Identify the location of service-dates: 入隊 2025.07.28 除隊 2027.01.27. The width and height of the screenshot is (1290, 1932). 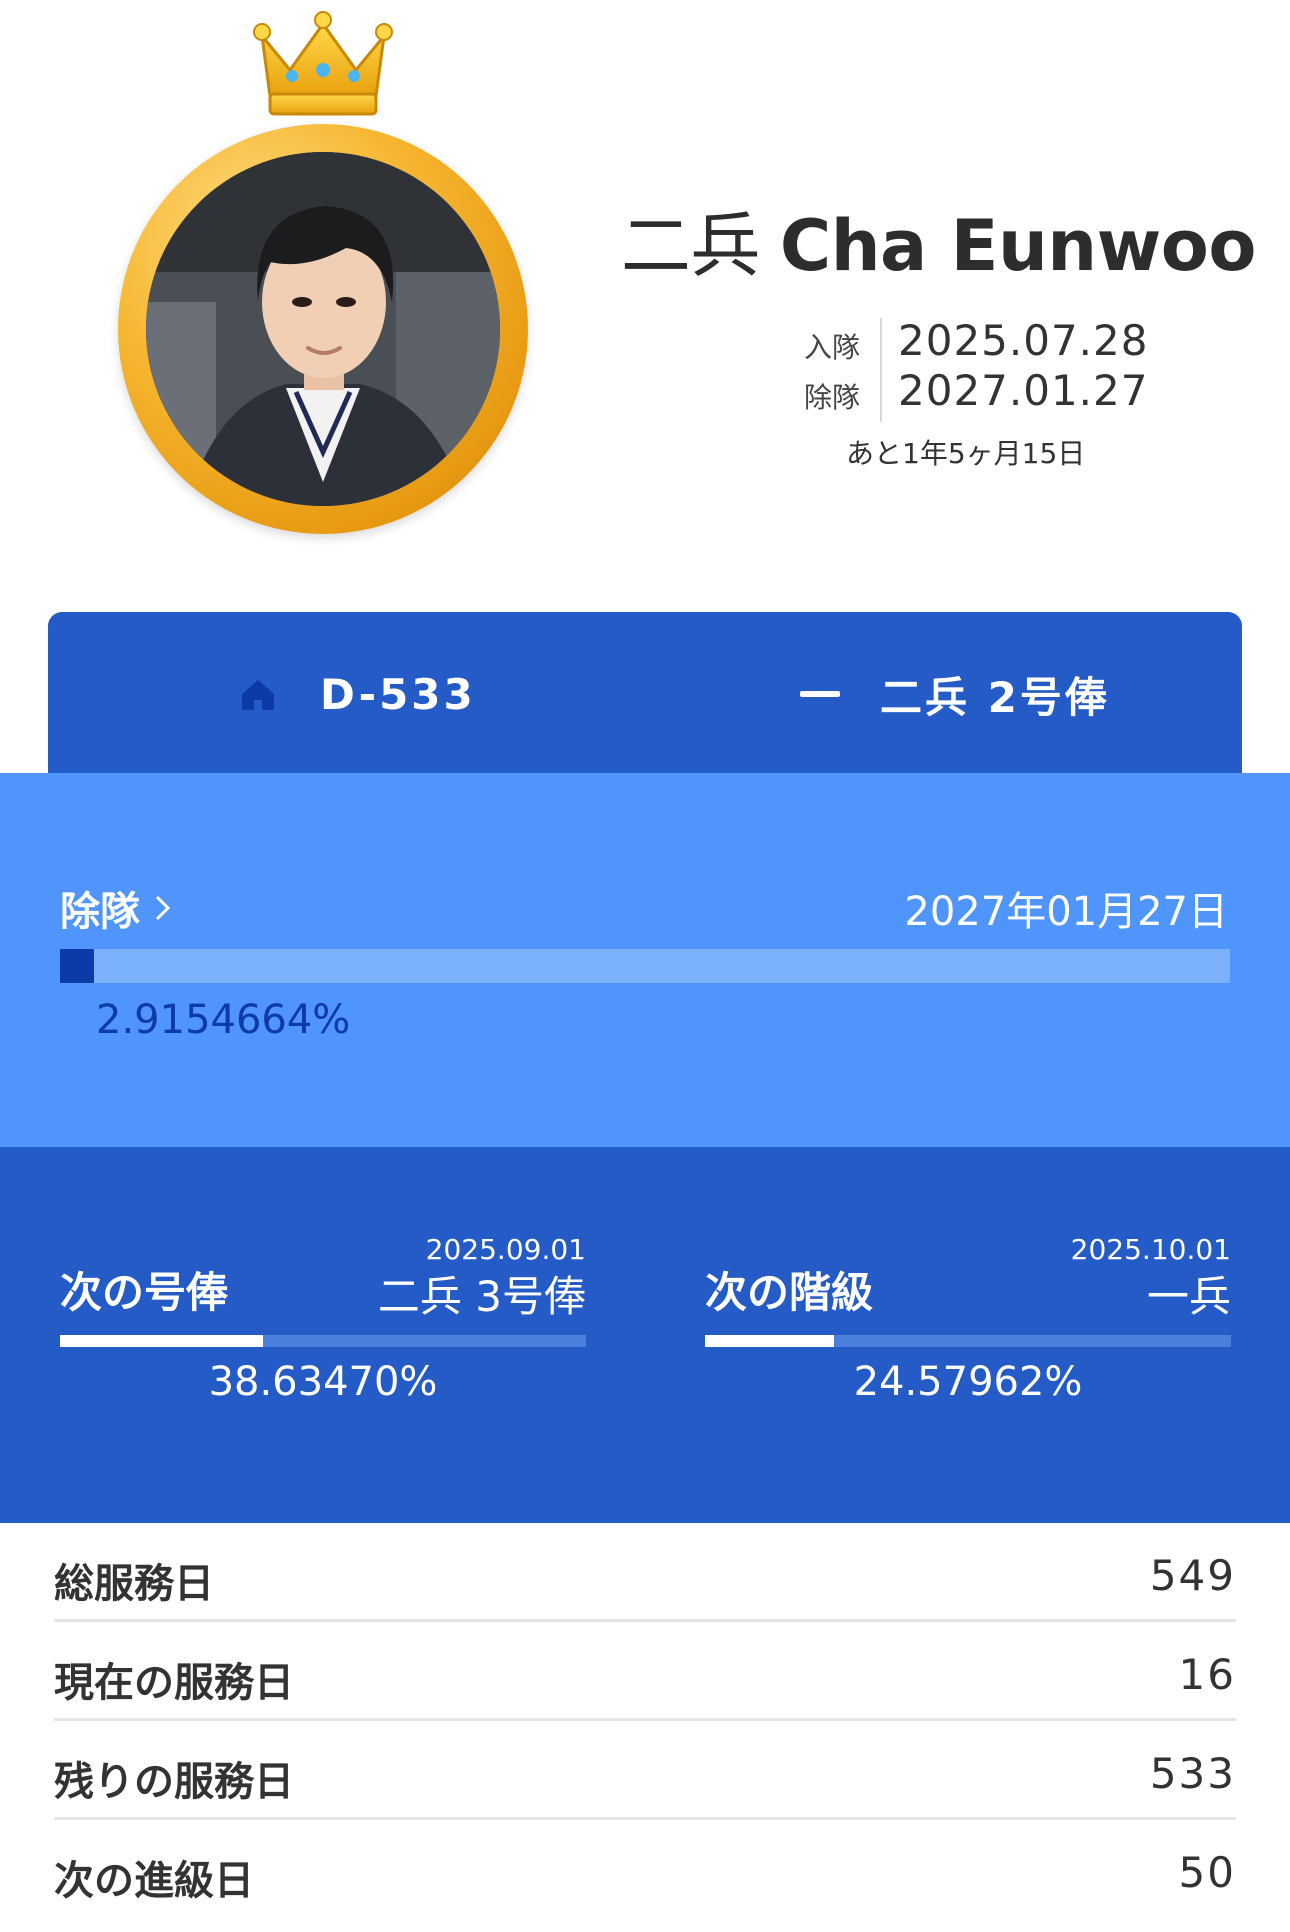
(980, 371).